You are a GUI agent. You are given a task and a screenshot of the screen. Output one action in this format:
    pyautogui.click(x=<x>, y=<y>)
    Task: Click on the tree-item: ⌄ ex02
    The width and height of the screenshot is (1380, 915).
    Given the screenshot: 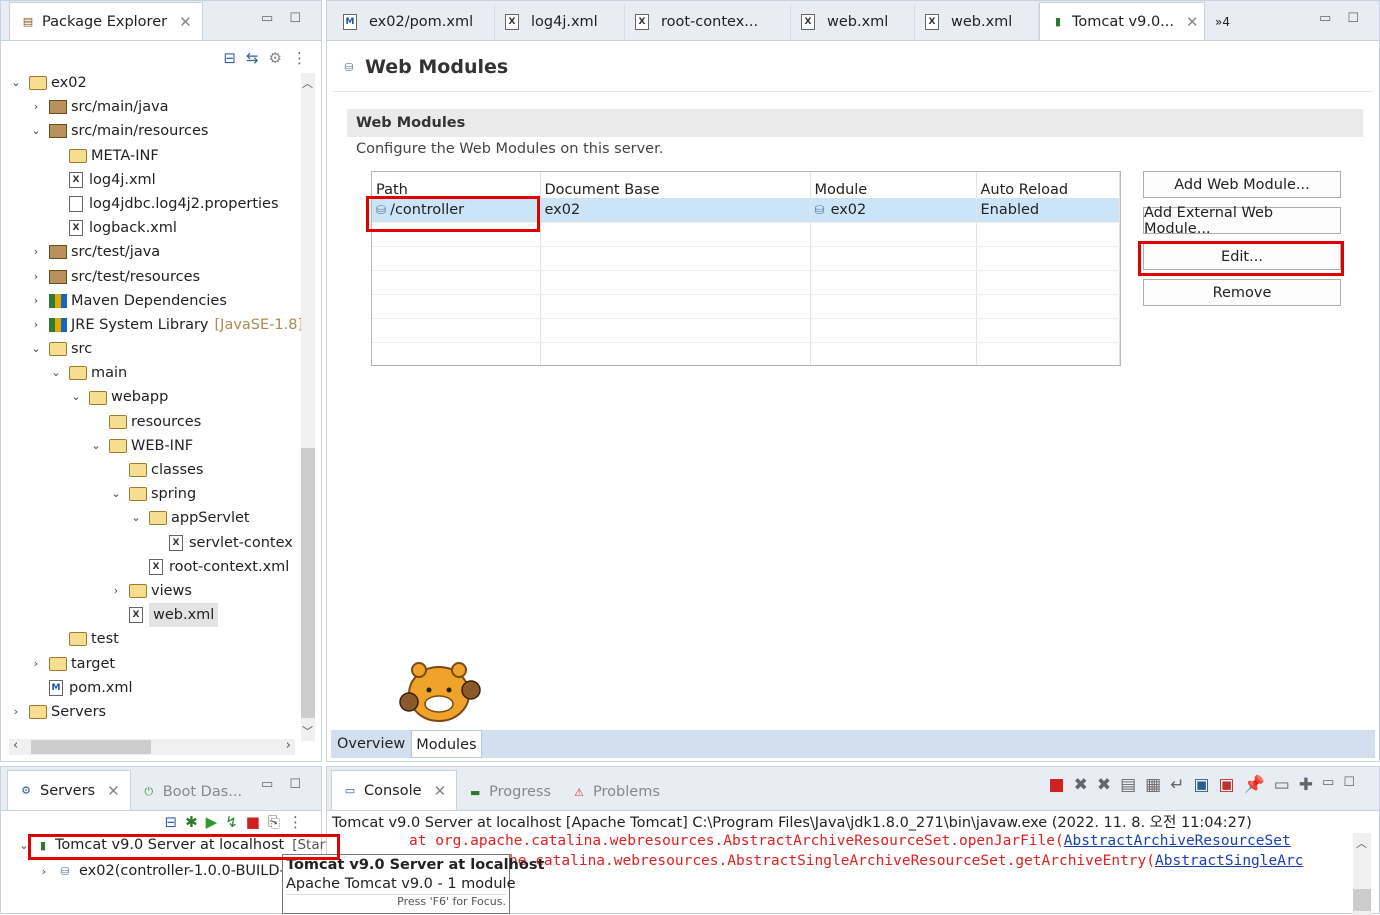 What is the action you would take?
    pyautogui.click(x=156, y=83)
    